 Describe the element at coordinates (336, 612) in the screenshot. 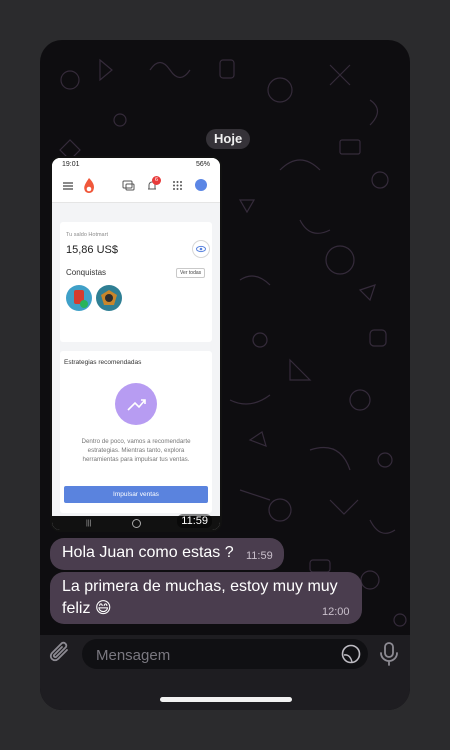

I see `message-time: 12:00` at that location.